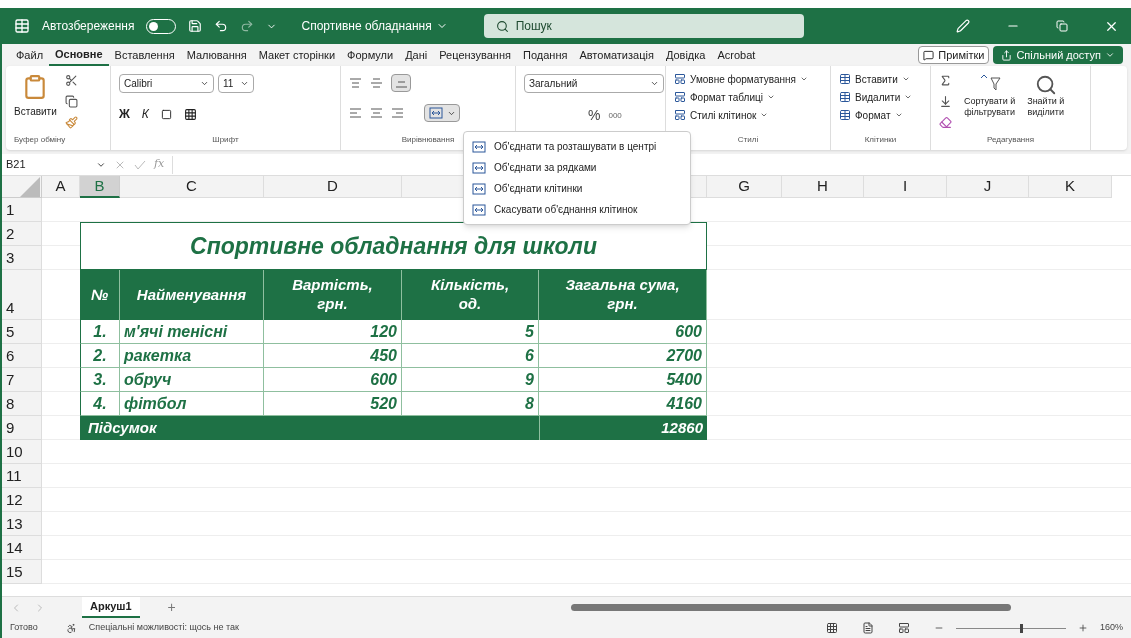  What do you see at coordinates (1010, 140) in the screenshot?
I see `group-label: Редагування` at bounding box center [1010, 140].